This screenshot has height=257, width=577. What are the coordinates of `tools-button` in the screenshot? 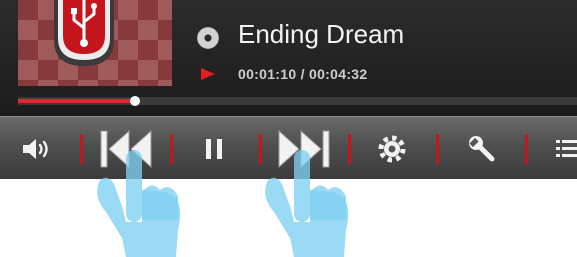 It's located at (482, 148).